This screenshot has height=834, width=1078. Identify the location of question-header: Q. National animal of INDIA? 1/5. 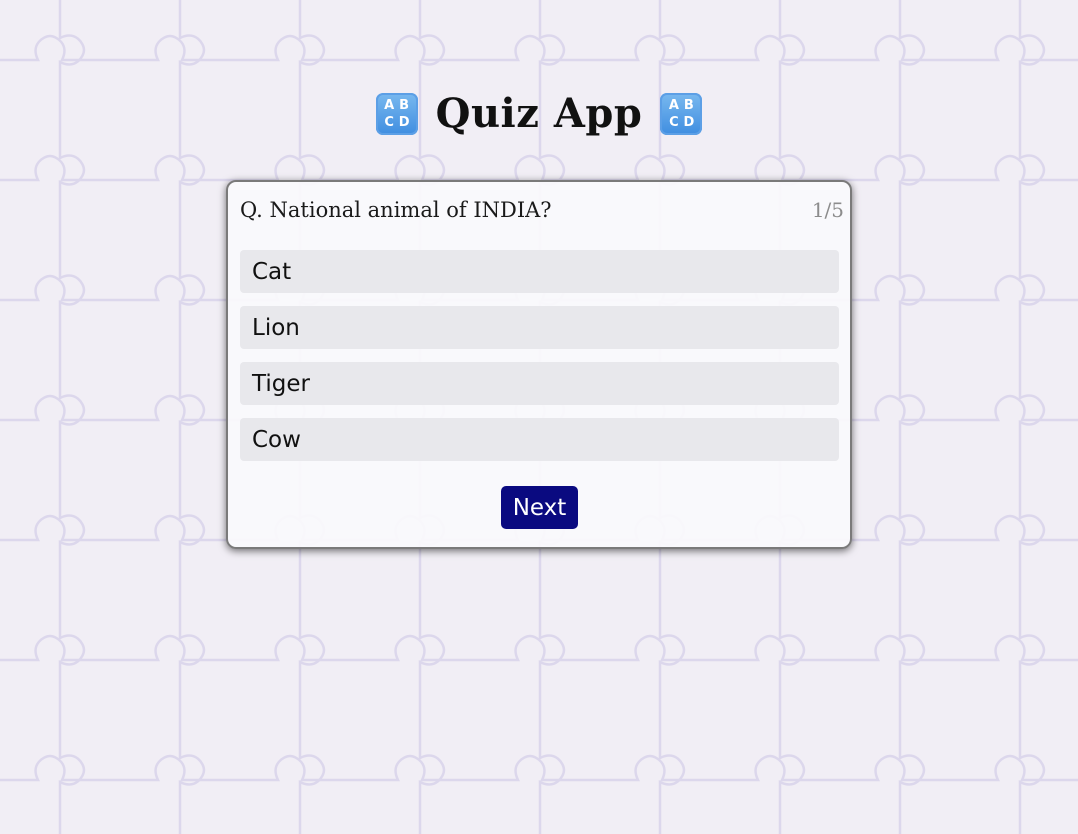
(542, 210).